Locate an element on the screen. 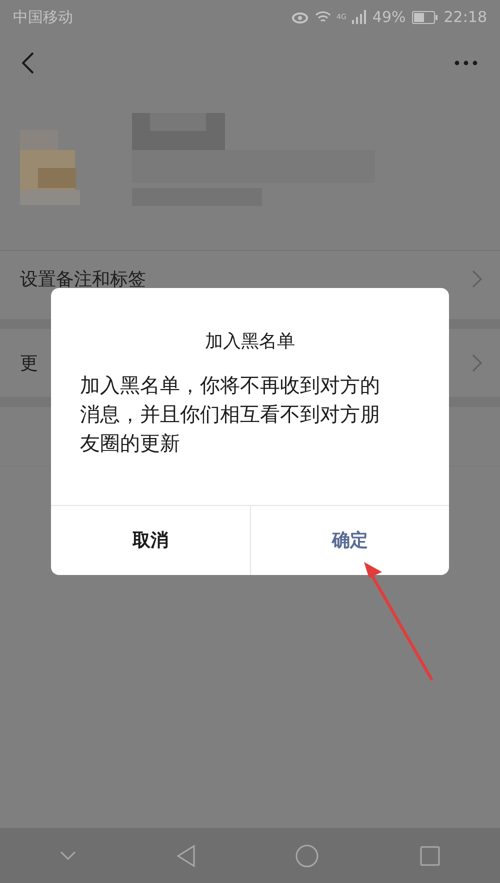 The height and width of the screenshot is (883, 500). dialog-title: 加入黑名单 is located at coordinates (250, 342).